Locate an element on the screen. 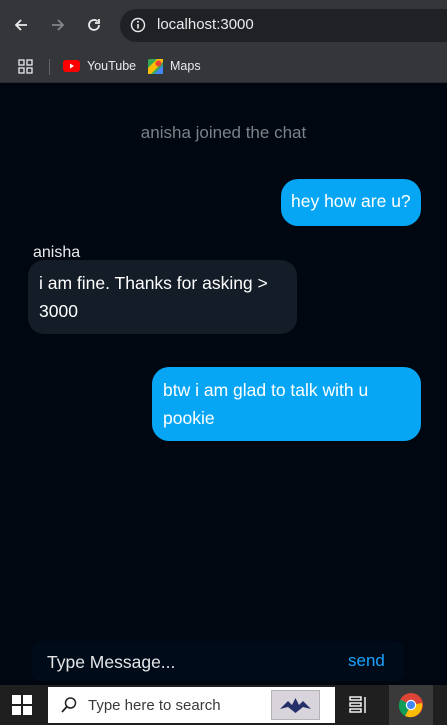  search-highlight-image is located at coordinates (295, 705).